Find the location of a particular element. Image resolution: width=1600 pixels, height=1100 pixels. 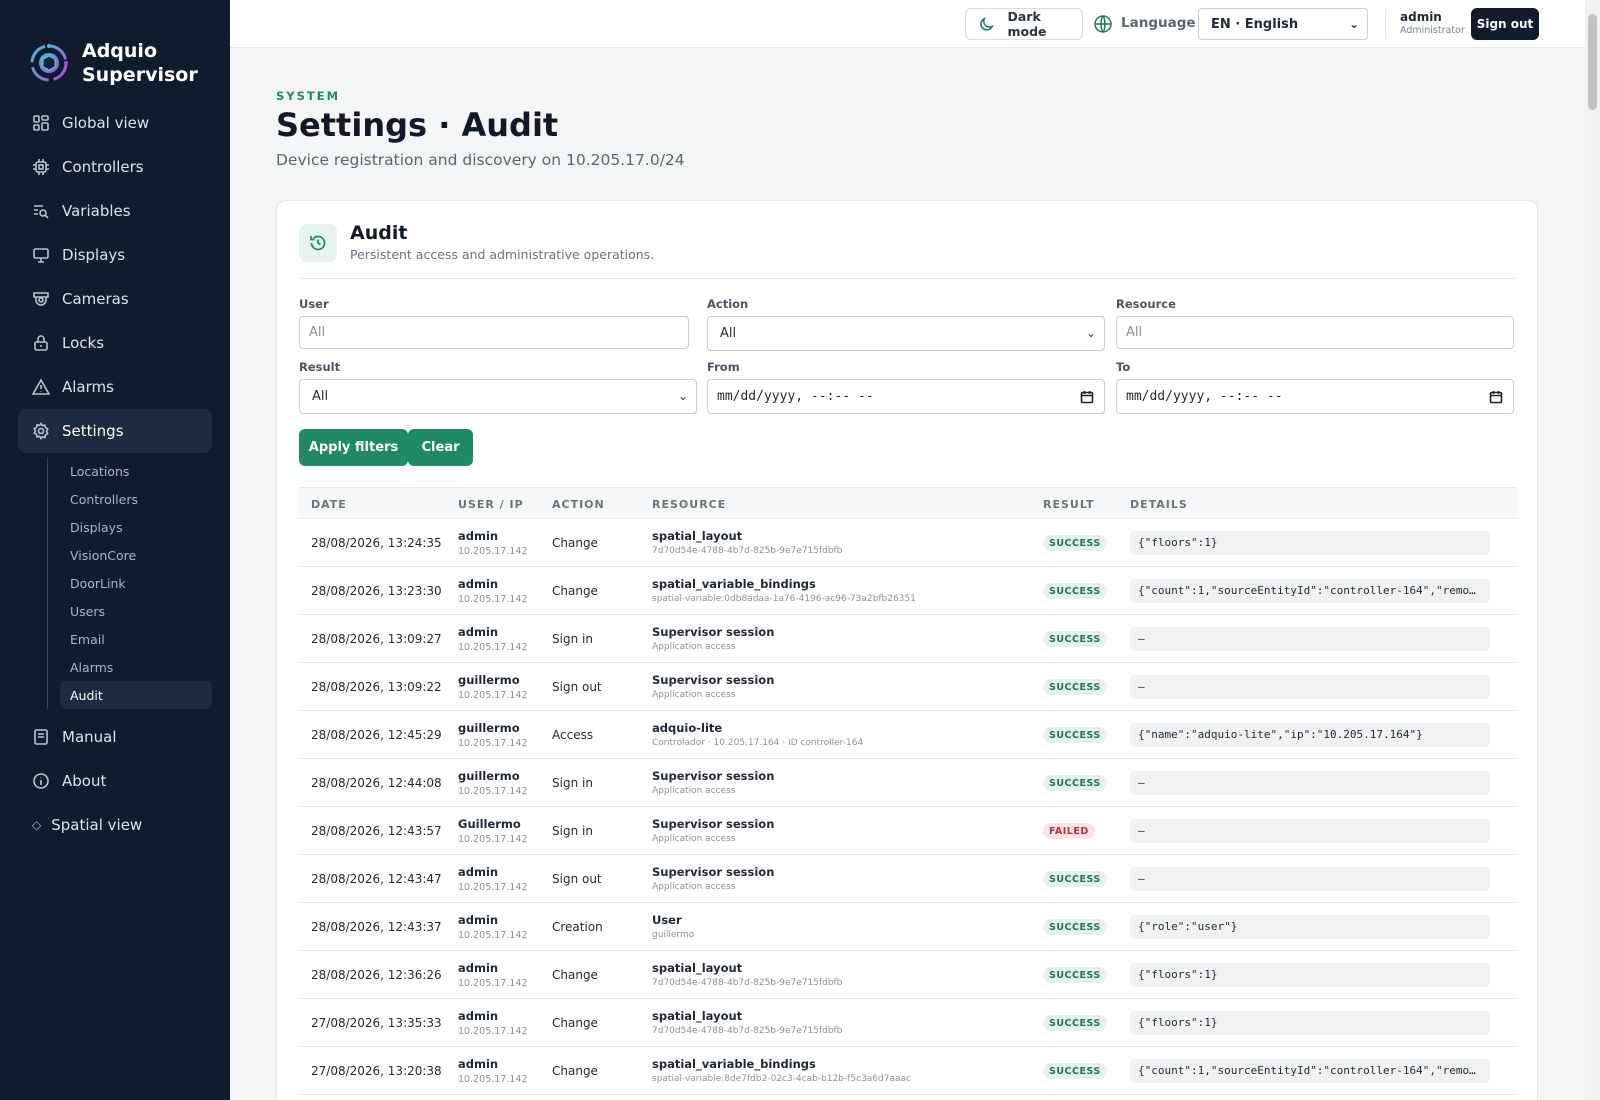

apply-filters-button: Apply filters is located at coordinates (353, 447).